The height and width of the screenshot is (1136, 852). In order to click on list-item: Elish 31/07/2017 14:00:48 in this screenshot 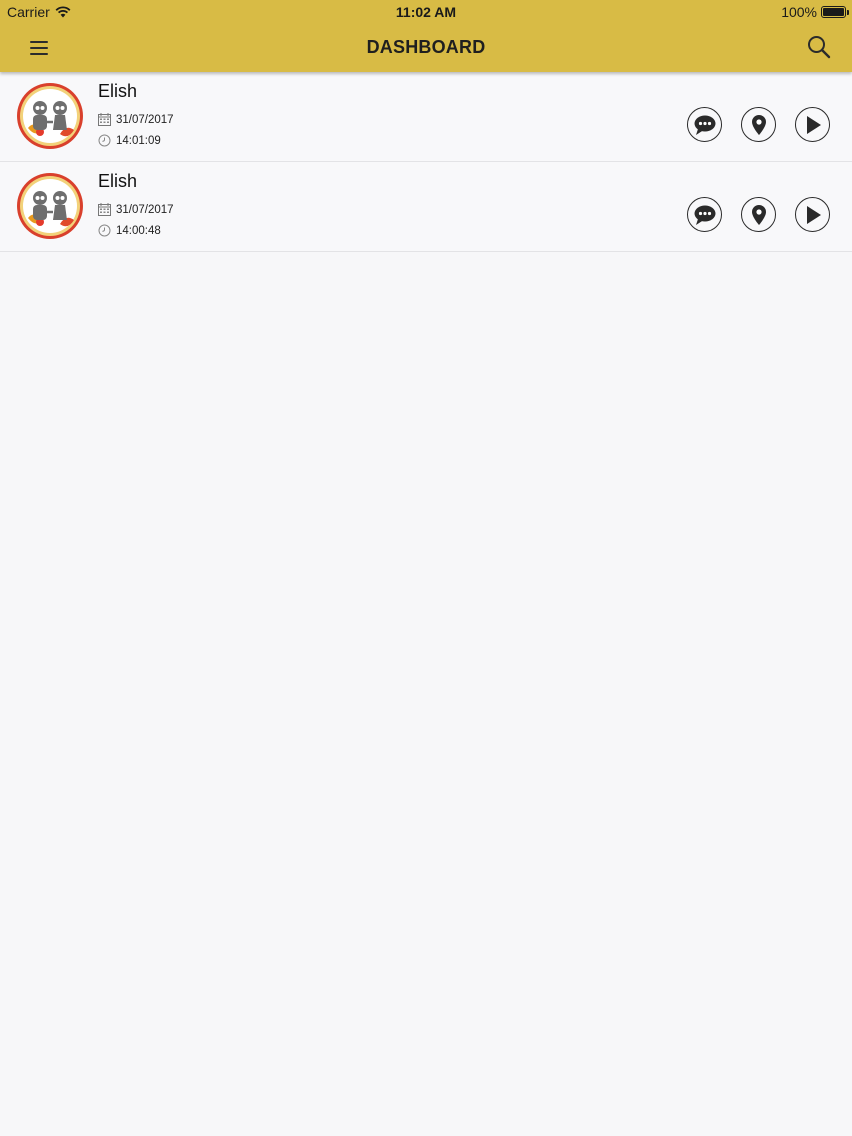, I will do `click(426, 207)`.